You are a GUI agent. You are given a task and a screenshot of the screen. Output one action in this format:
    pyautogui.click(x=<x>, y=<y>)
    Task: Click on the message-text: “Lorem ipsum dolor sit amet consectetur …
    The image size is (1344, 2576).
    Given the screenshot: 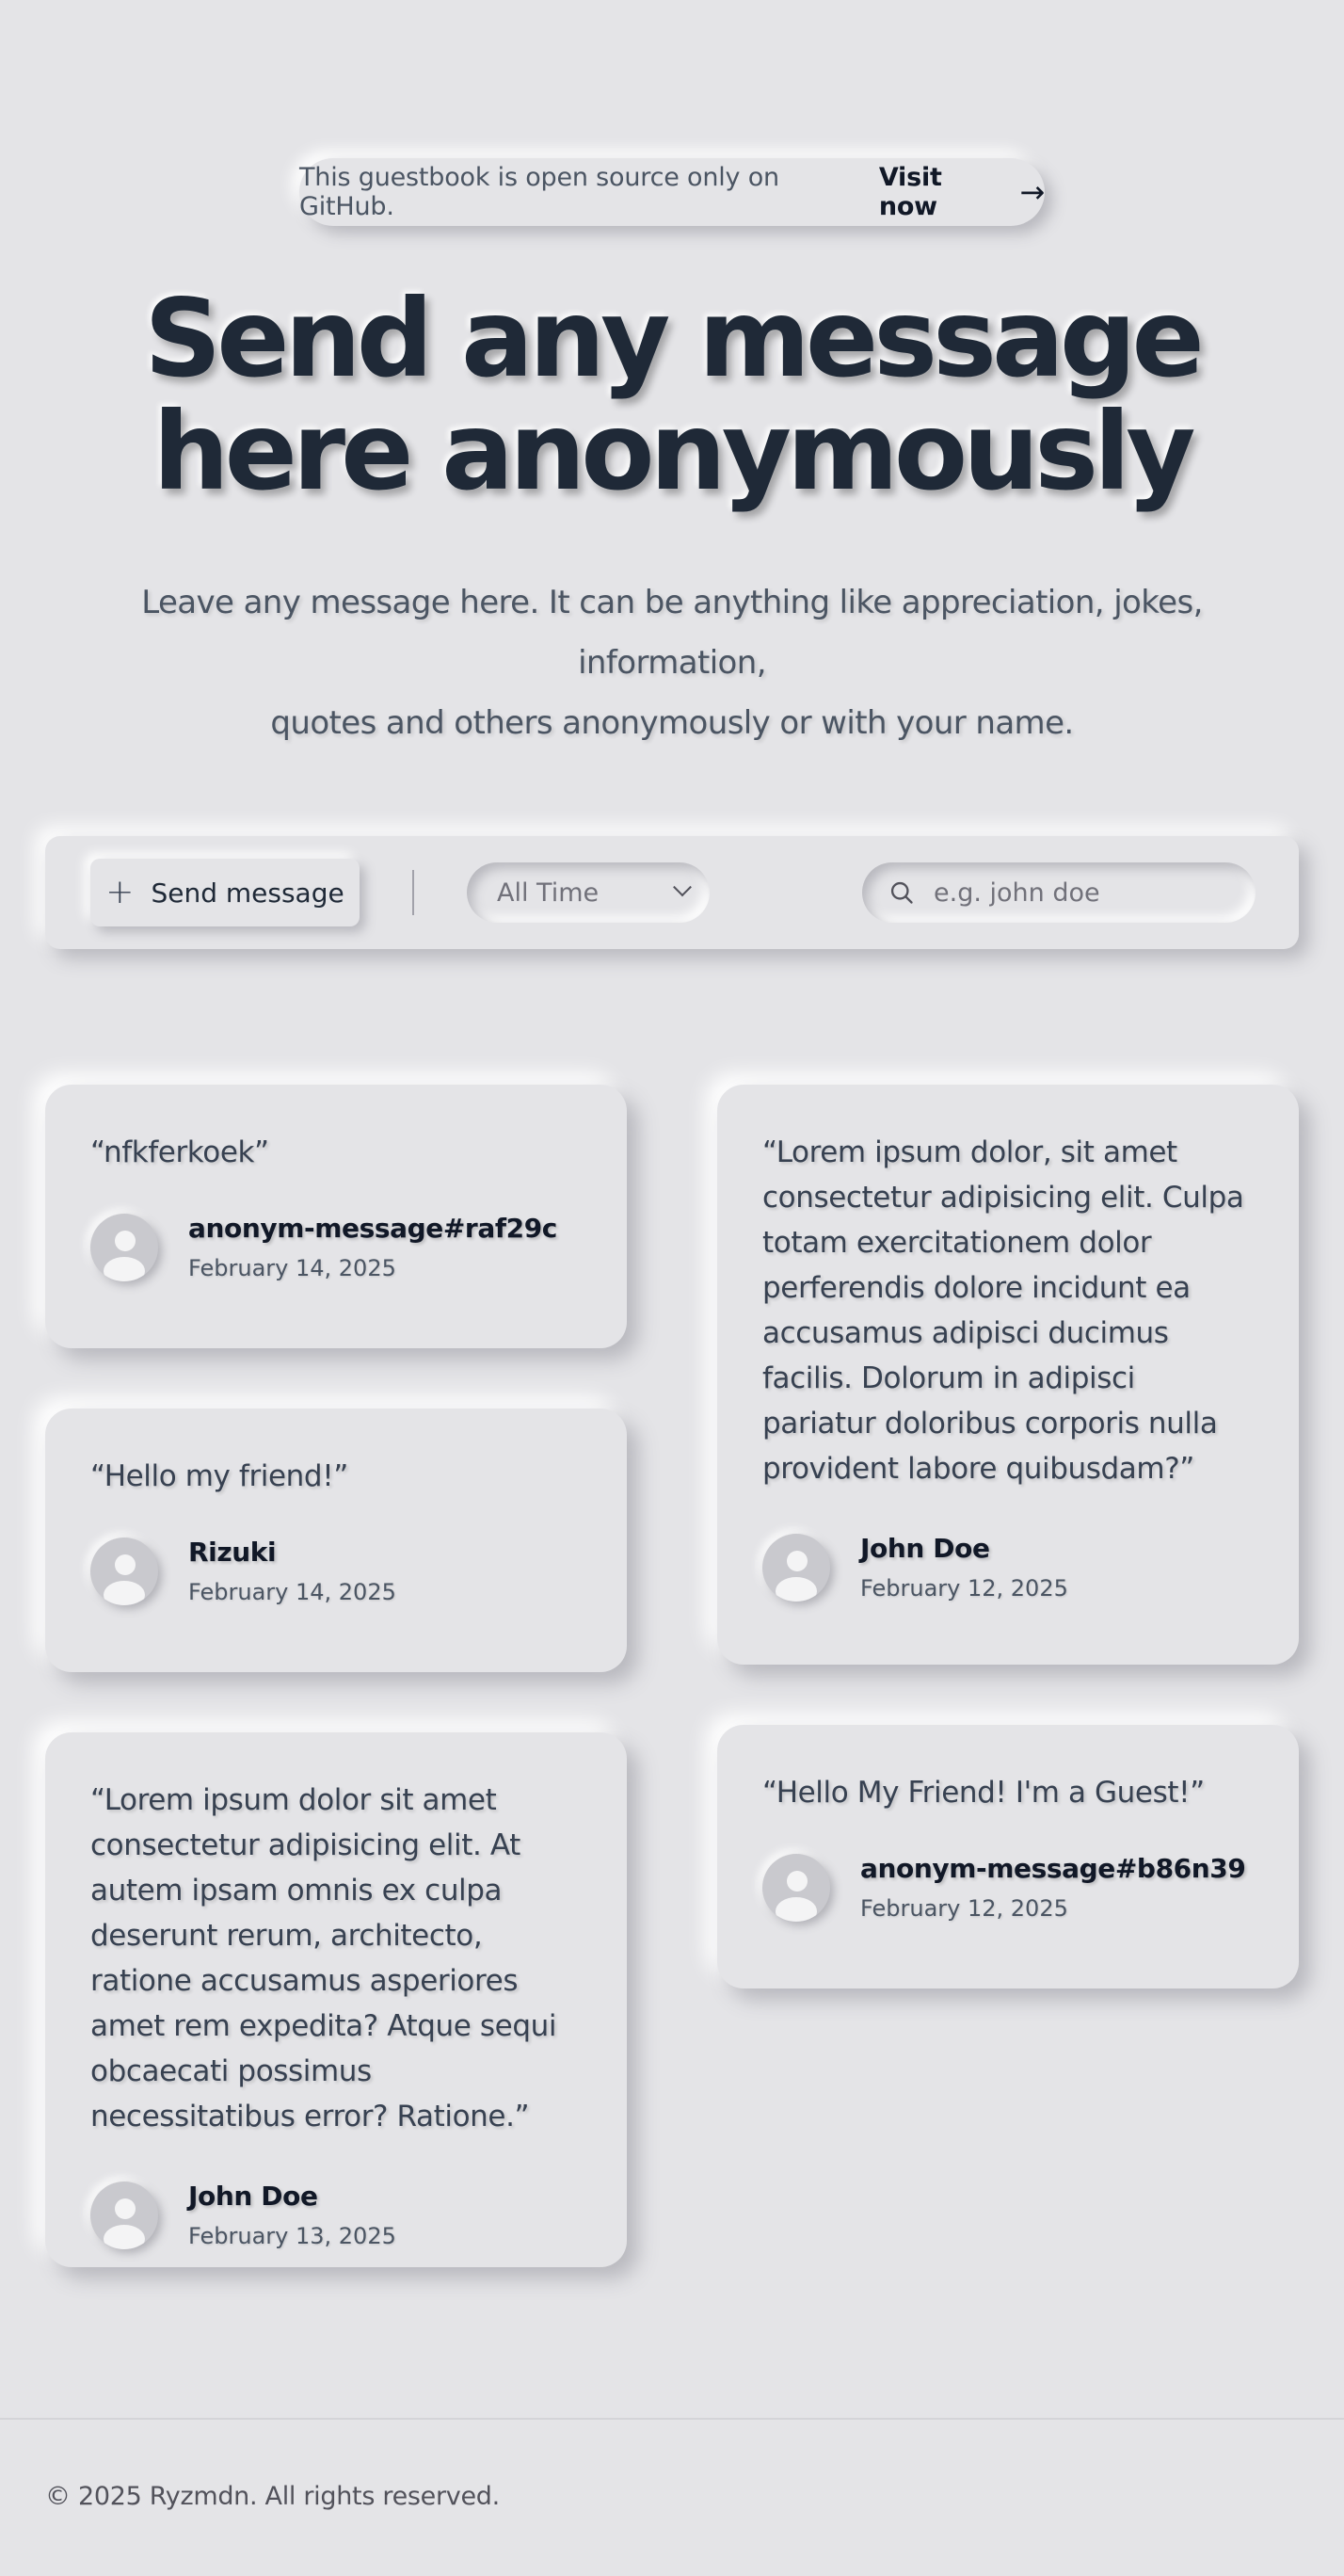 What is the action you would take?
    pyautogui.click(x=323, y=1958)
    